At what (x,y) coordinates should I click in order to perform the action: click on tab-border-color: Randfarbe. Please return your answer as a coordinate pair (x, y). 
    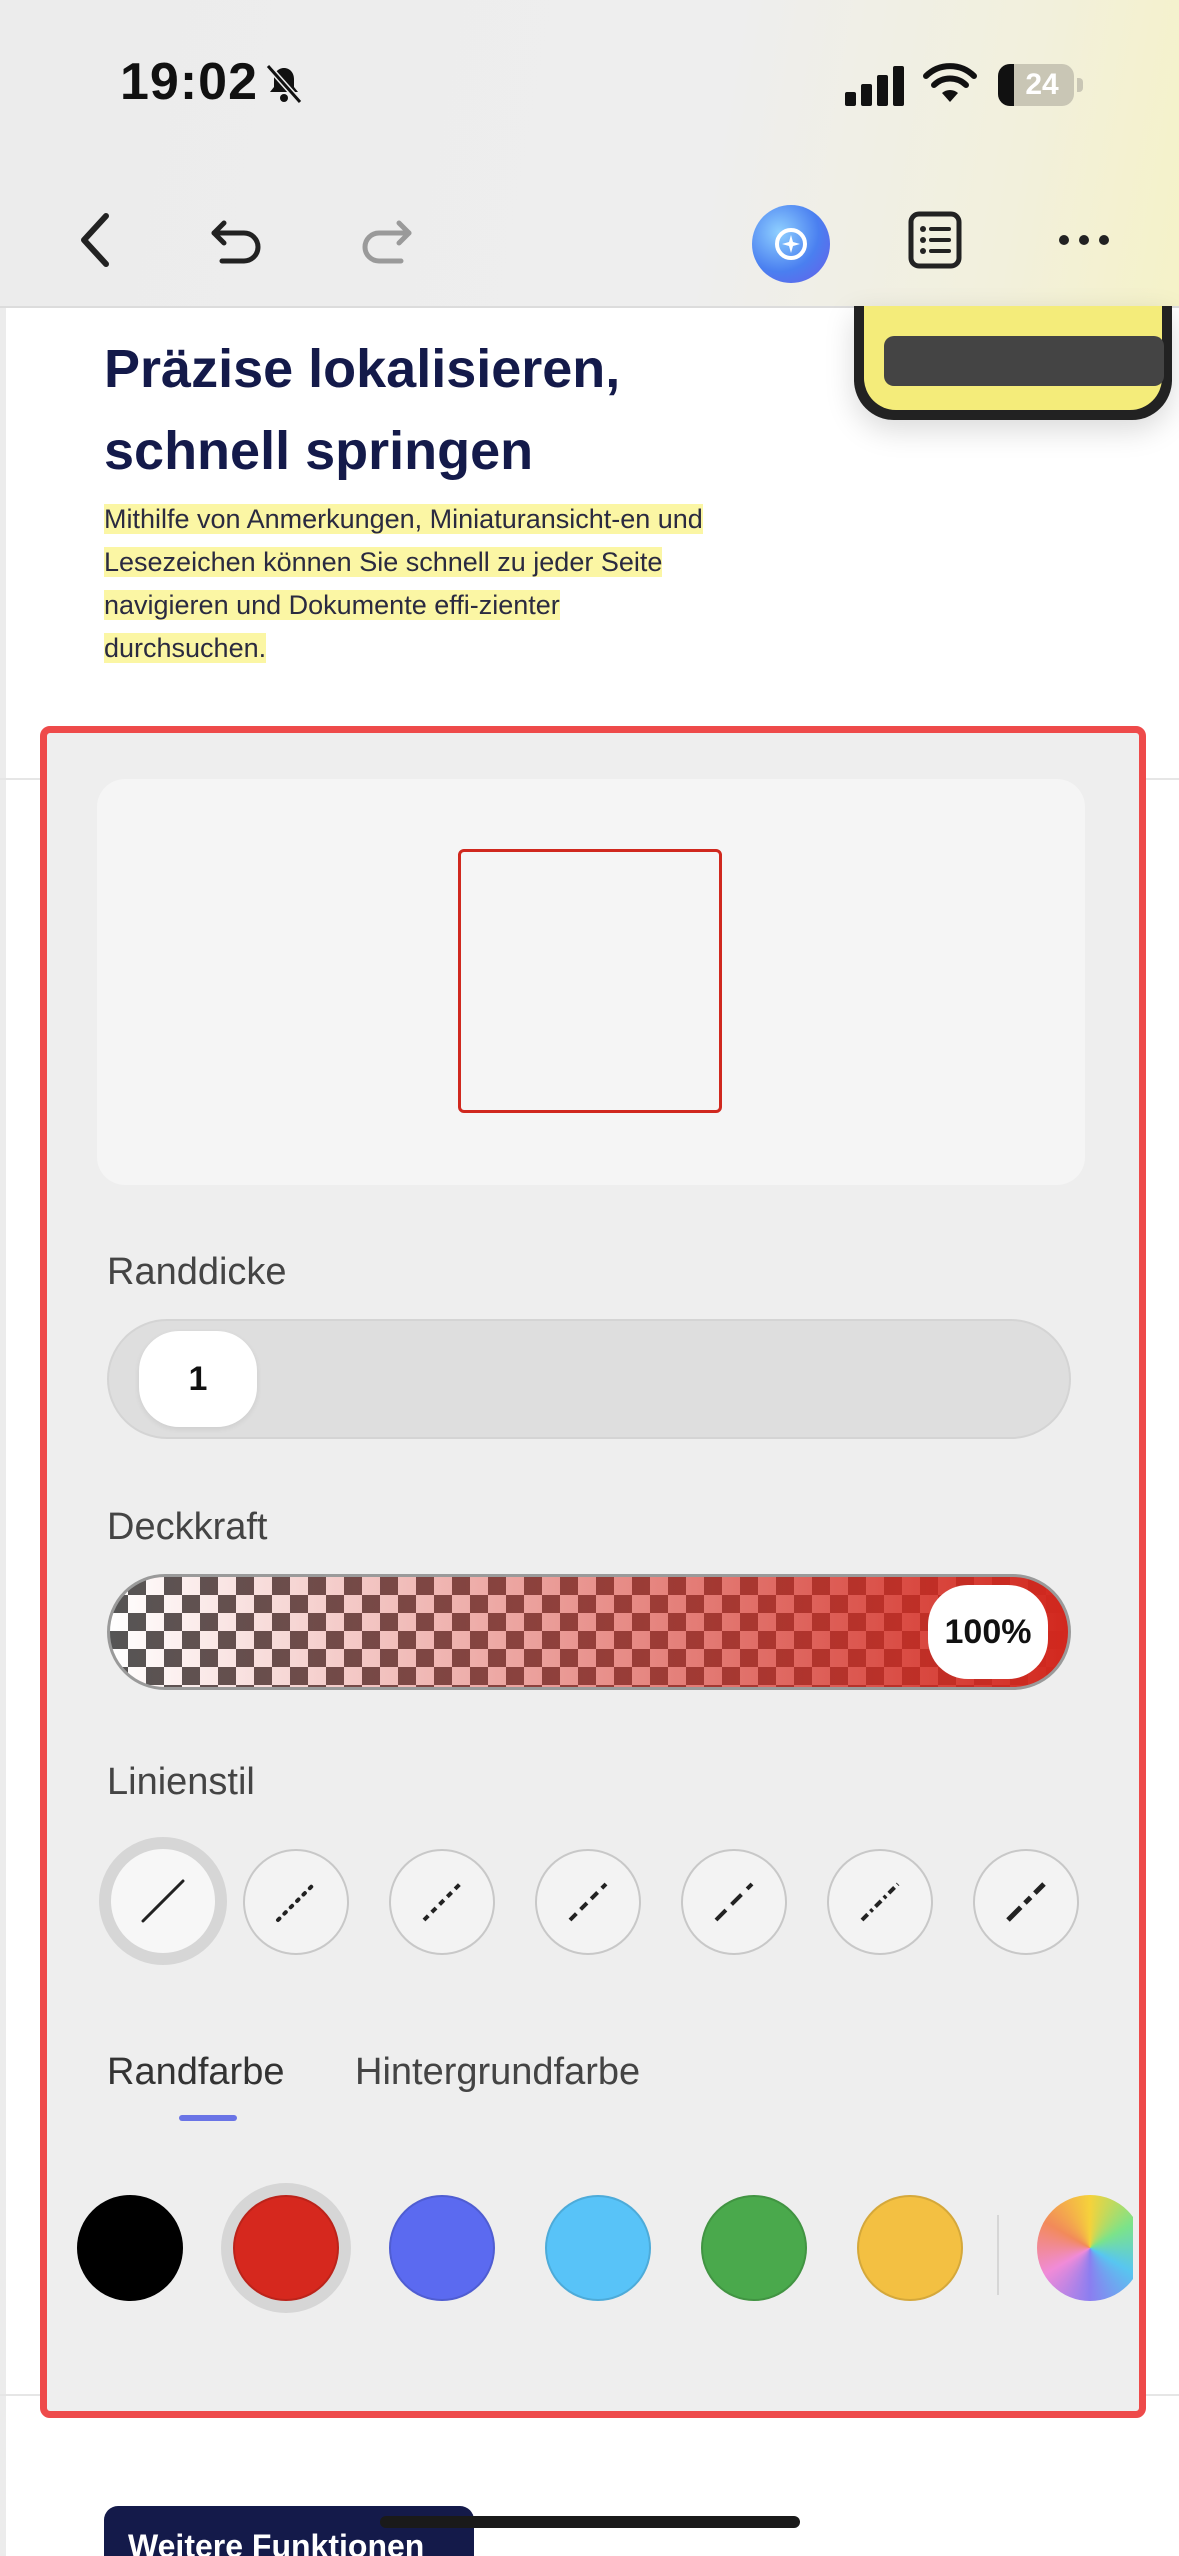
    Looking at the image, I should click on (195, 2072).